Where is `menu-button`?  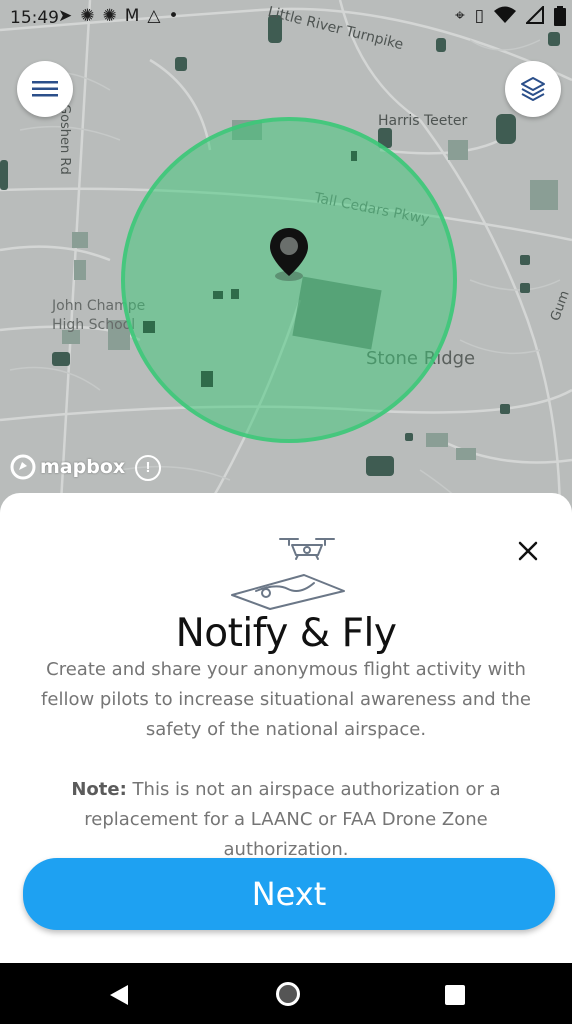
menu-button is located at coordinates (45, 89).